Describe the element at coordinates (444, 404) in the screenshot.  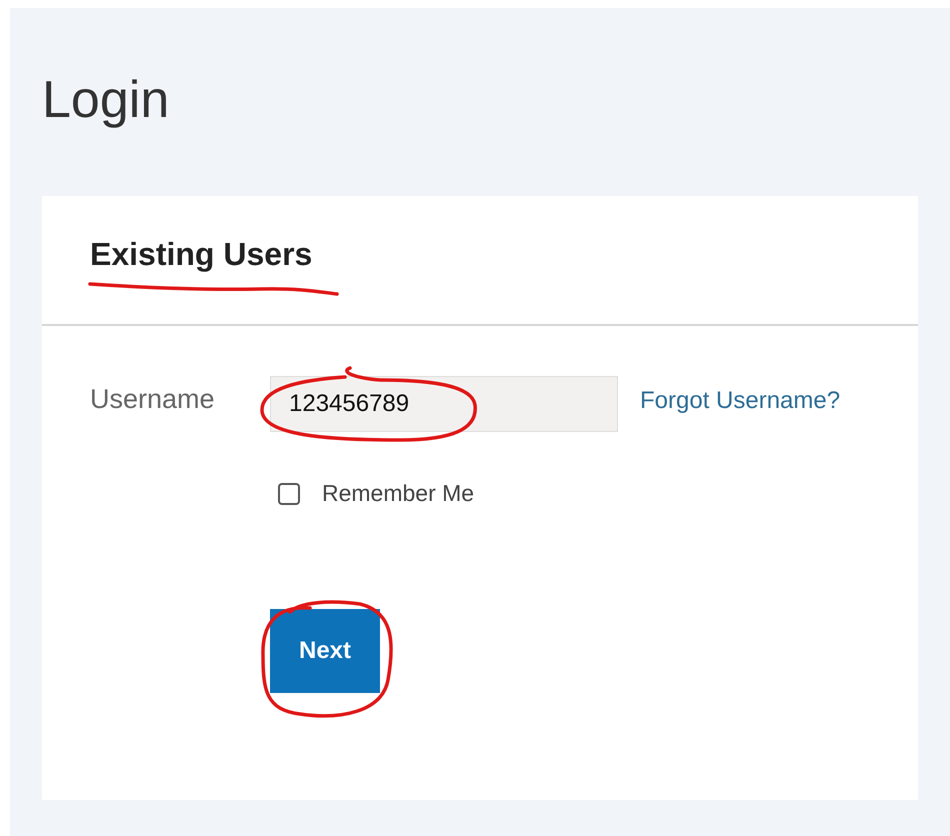
I see `username-field: 123456789` at that location.